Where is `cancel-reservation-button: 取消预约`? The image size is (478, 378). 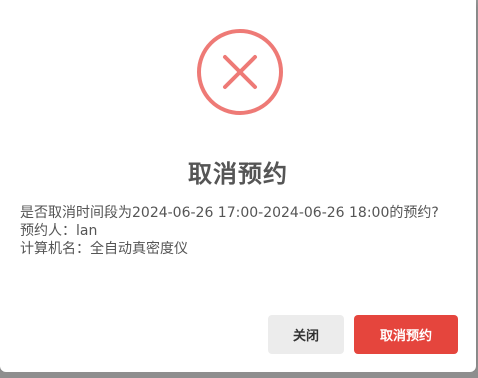 cancel-reservation-button: 取消预约 is located at coordinates (406, 334).